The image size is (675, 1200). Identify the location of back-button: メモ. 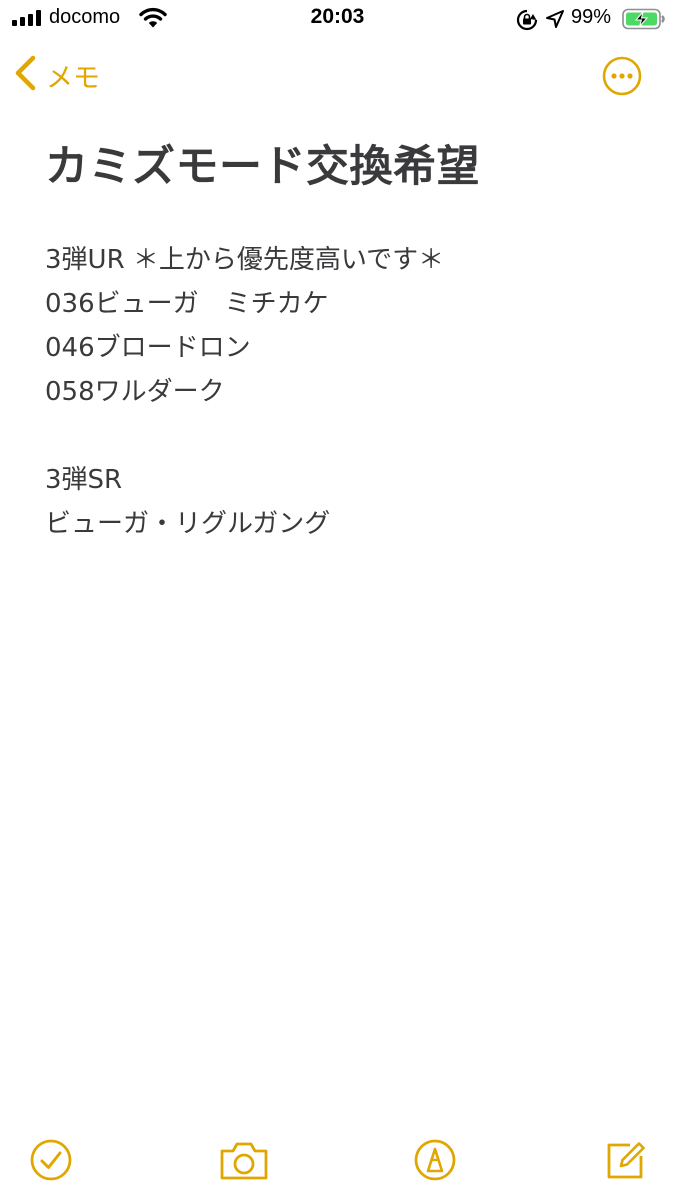
(56, 75).